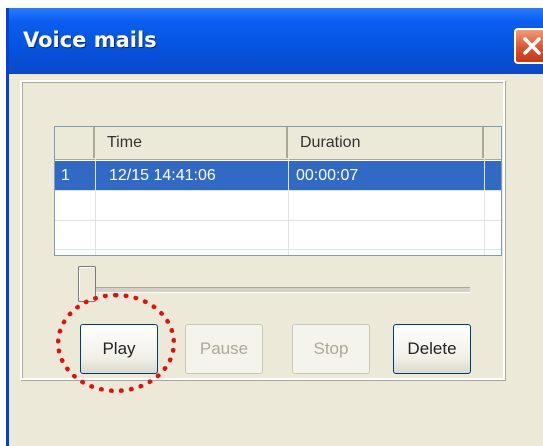 This screenshot has height=446, width=543. Describe the element at coordinates (432, 349) in the screenshot. I see `delete-button: Delete` at that location.